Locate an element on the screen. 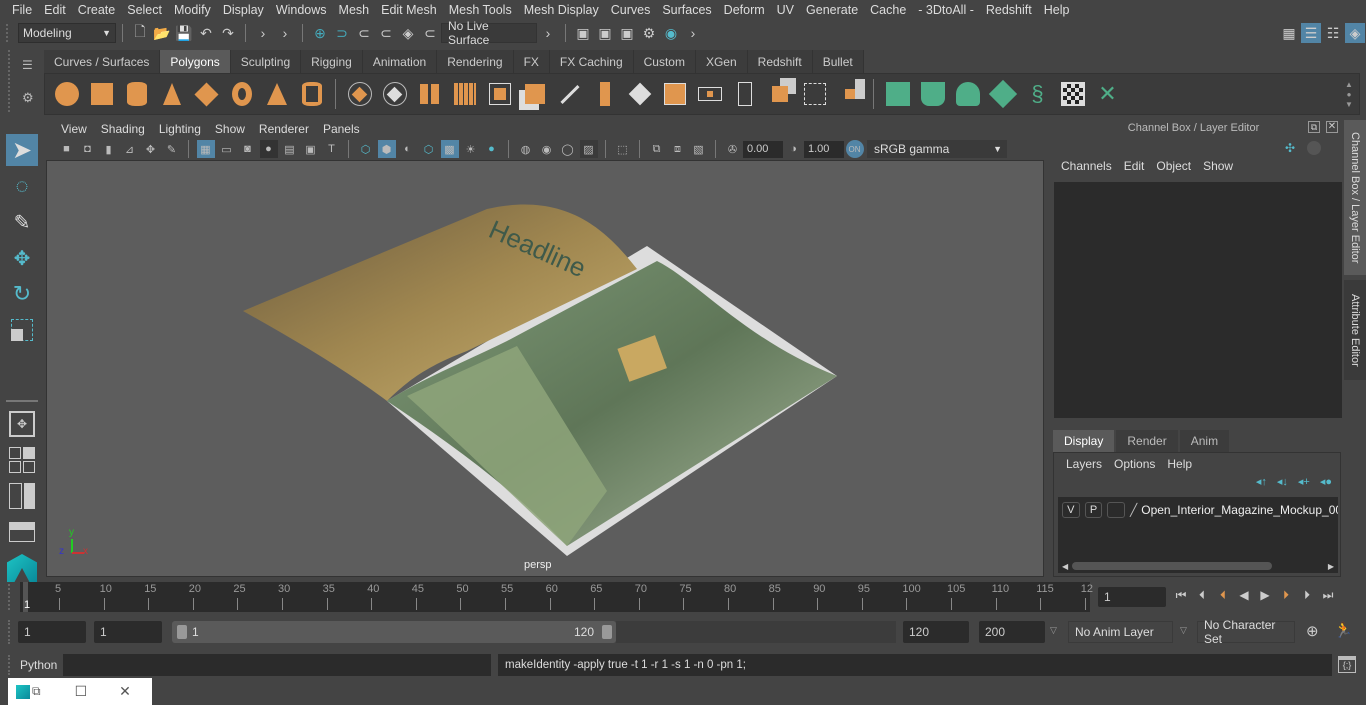  layer-color-icon: ╱ is located at coordinates (1133, 510).